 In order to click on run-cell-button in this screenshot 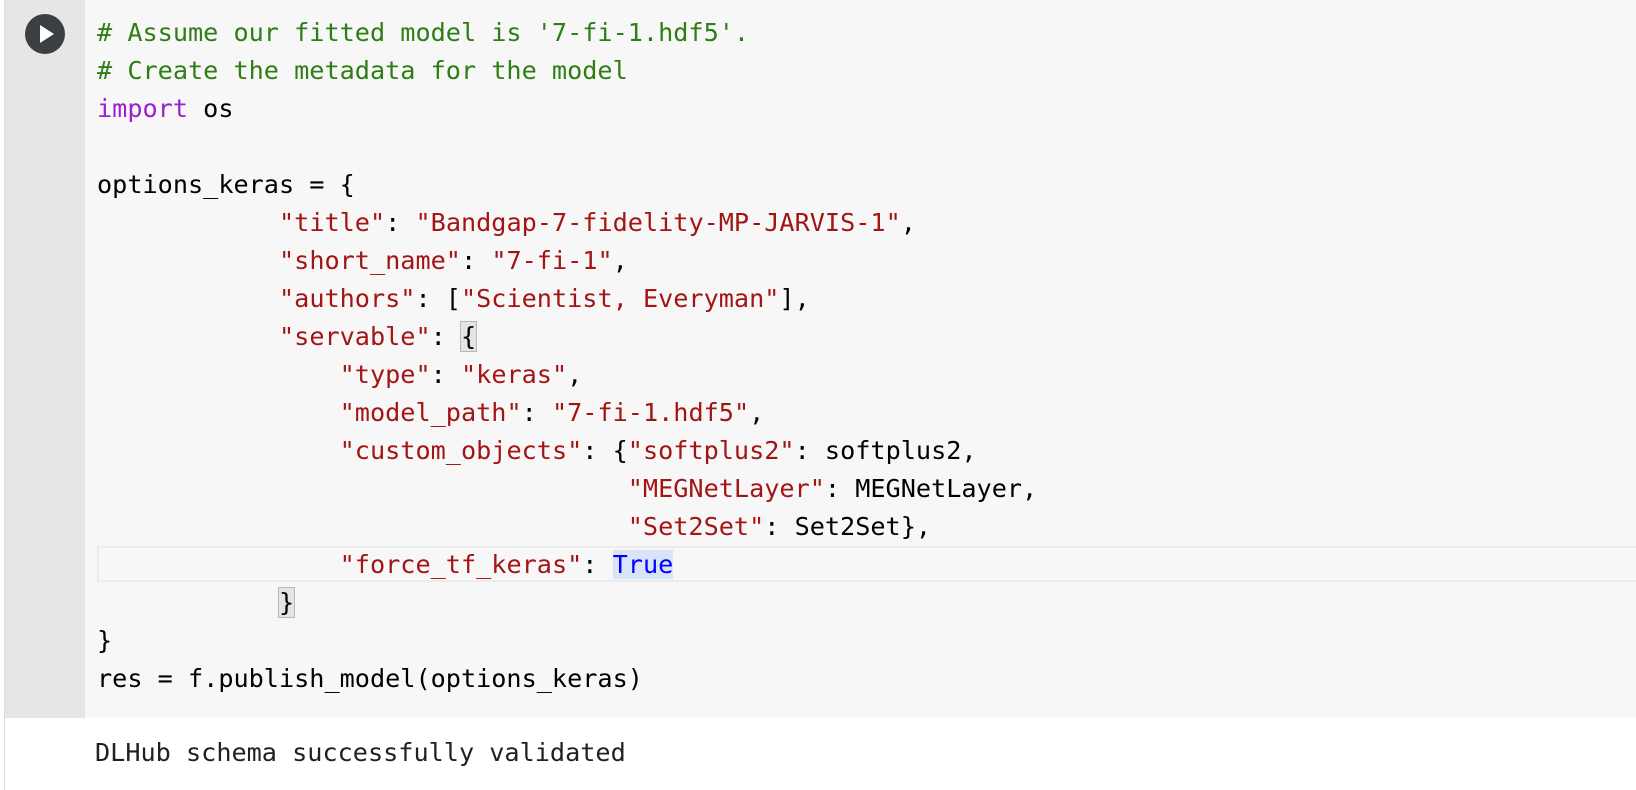, I will do `click(45, 34)`.